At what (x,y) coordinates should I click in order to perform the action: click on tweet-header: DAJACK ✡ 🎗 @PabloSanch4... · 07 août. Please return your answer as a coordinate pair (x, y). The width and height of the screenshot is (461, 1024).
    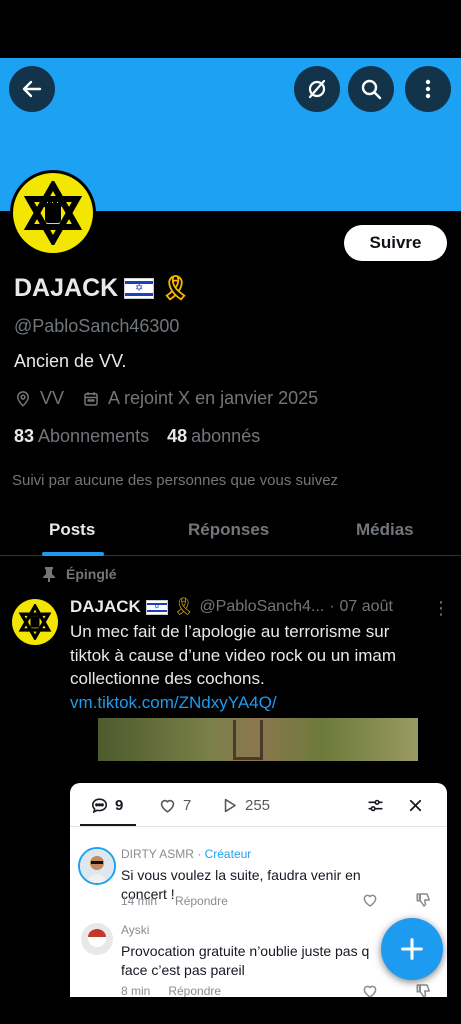
    Looking at the image, I should click on (231, 607).